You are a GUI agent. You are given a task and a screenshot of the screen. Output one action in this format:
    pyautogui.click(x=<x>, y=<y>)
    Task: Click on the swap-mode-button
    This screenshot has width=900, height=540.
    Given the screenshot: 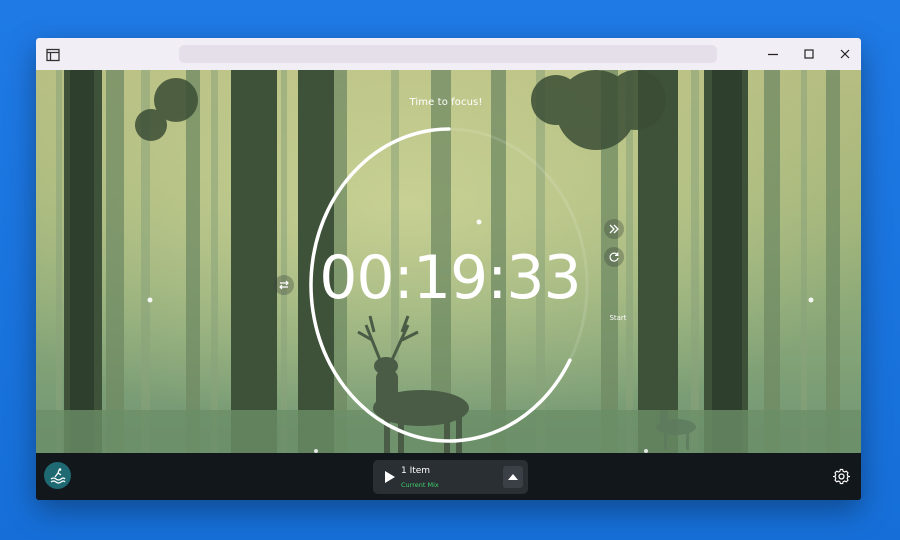 What is the action you would take?
    pyautogui.click(x=284, y=285)
    